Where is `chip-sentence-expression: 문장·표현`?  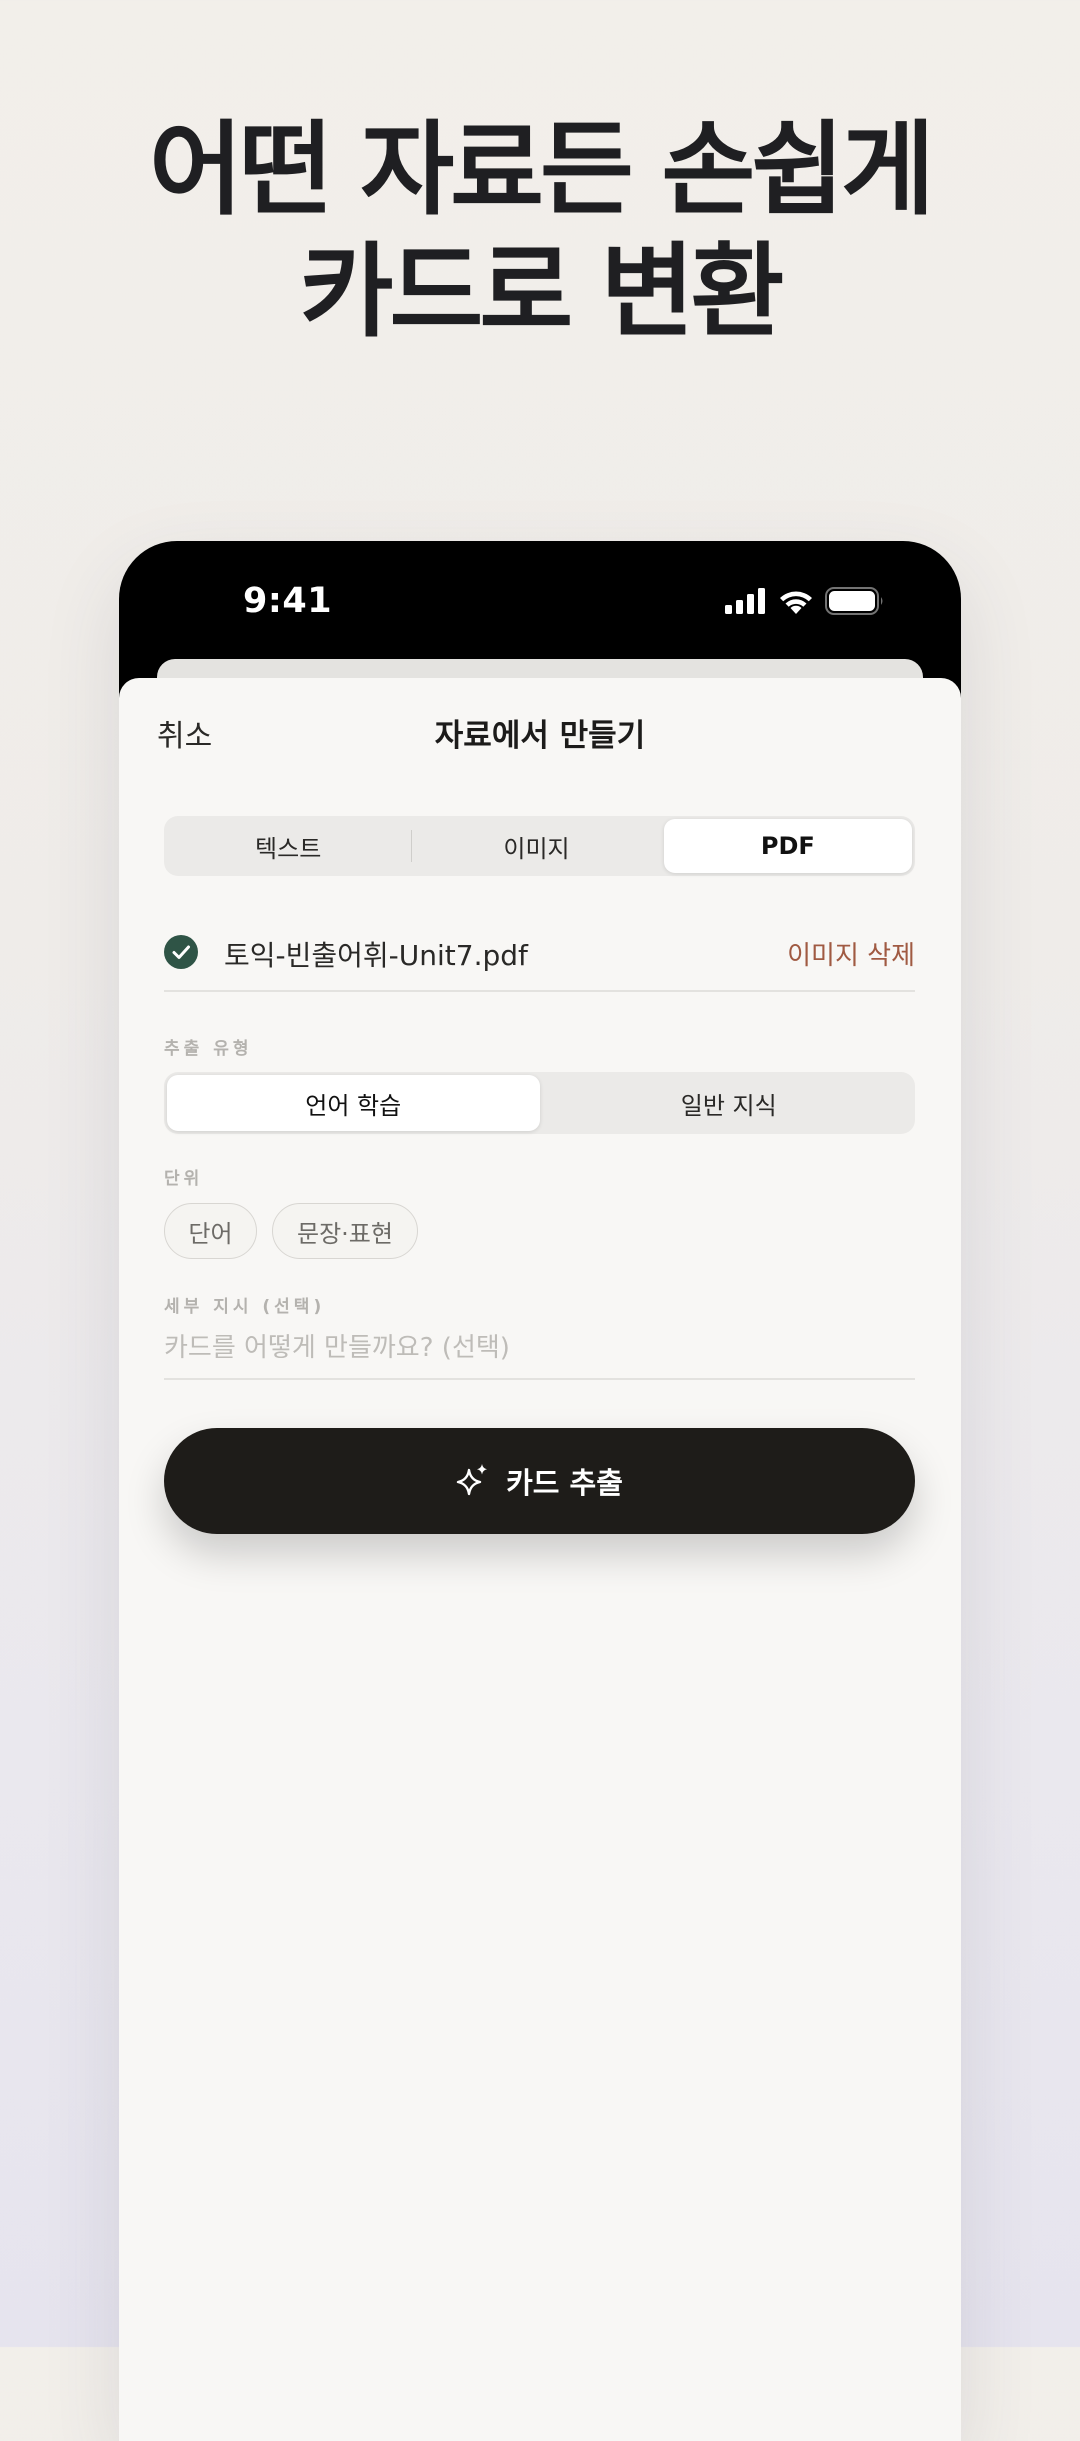 chip-sentence-expression: 문장·표현 is located at coordinates (345, 1231).